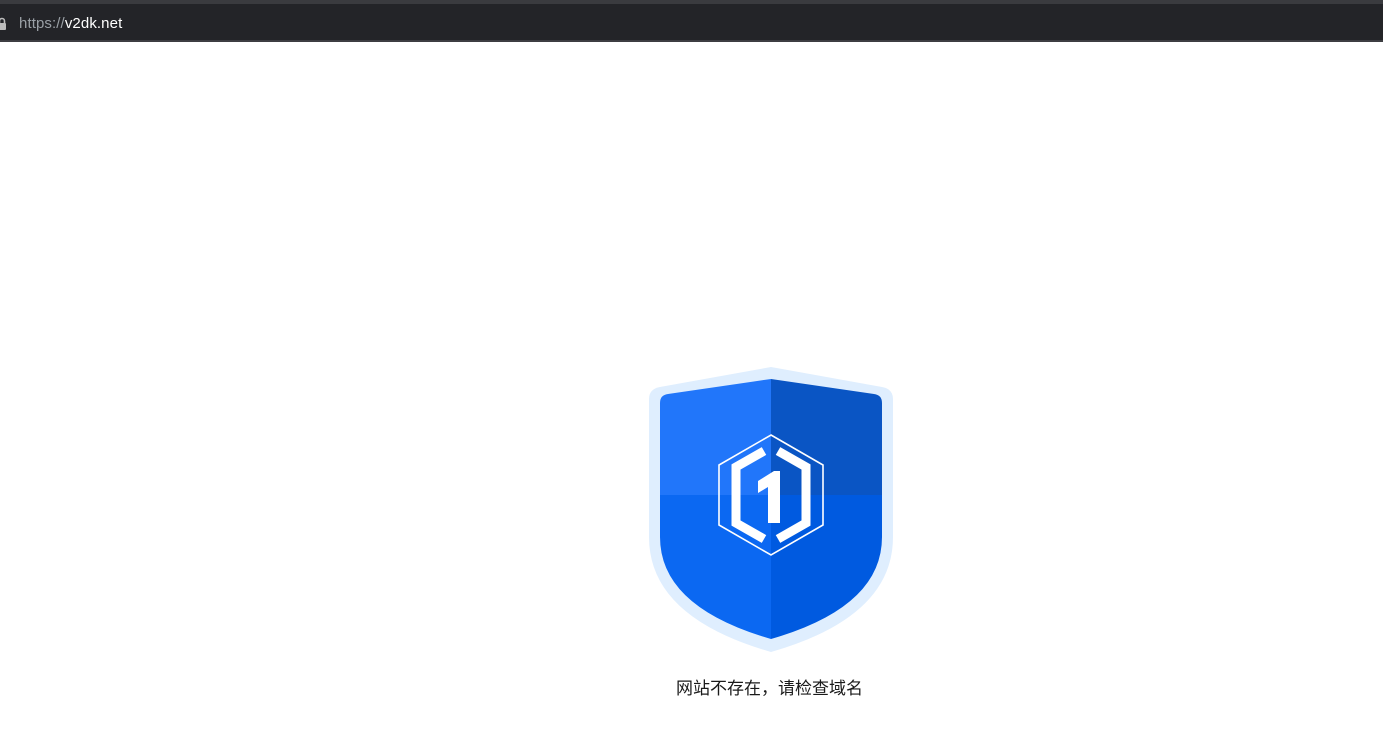  I want to click on address-bar: https://v2dk.net, so click(61, 23).